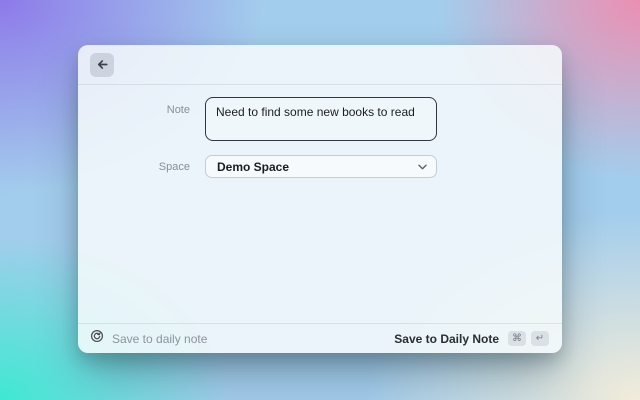  What do you see at coordinates (160, 338) in the screenshot?
I see `save-to-daily-note-label: Save to daily note` at bounding box center [160, 338].